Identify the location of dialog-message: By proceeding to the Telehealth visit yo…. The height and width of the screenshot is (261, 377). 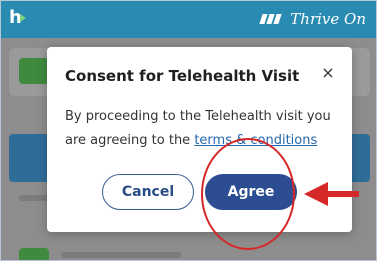
(202, 129).